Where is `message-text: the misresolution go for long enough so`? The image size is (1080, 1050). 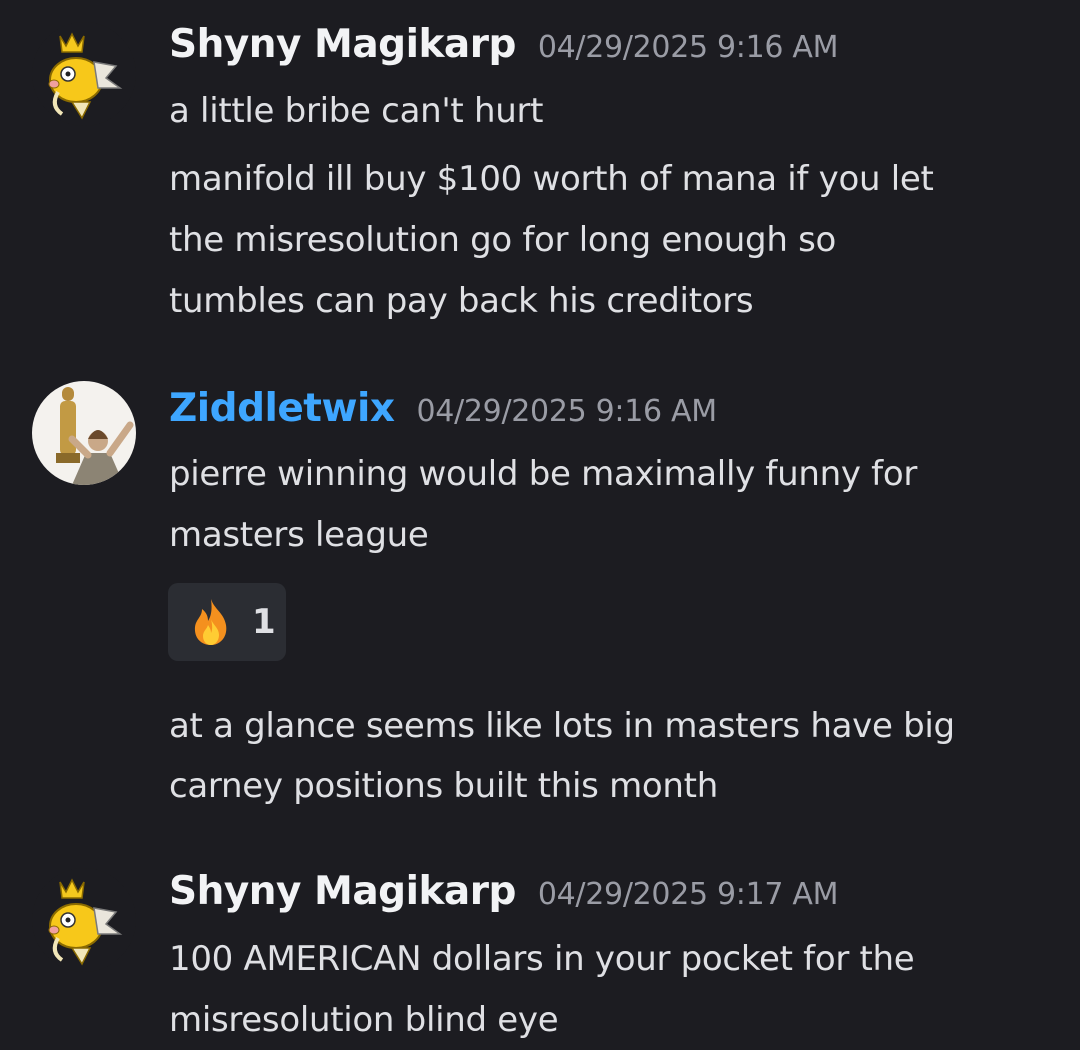
message-text: the misresolution go for long enough so is located at coordinates (502, 240).